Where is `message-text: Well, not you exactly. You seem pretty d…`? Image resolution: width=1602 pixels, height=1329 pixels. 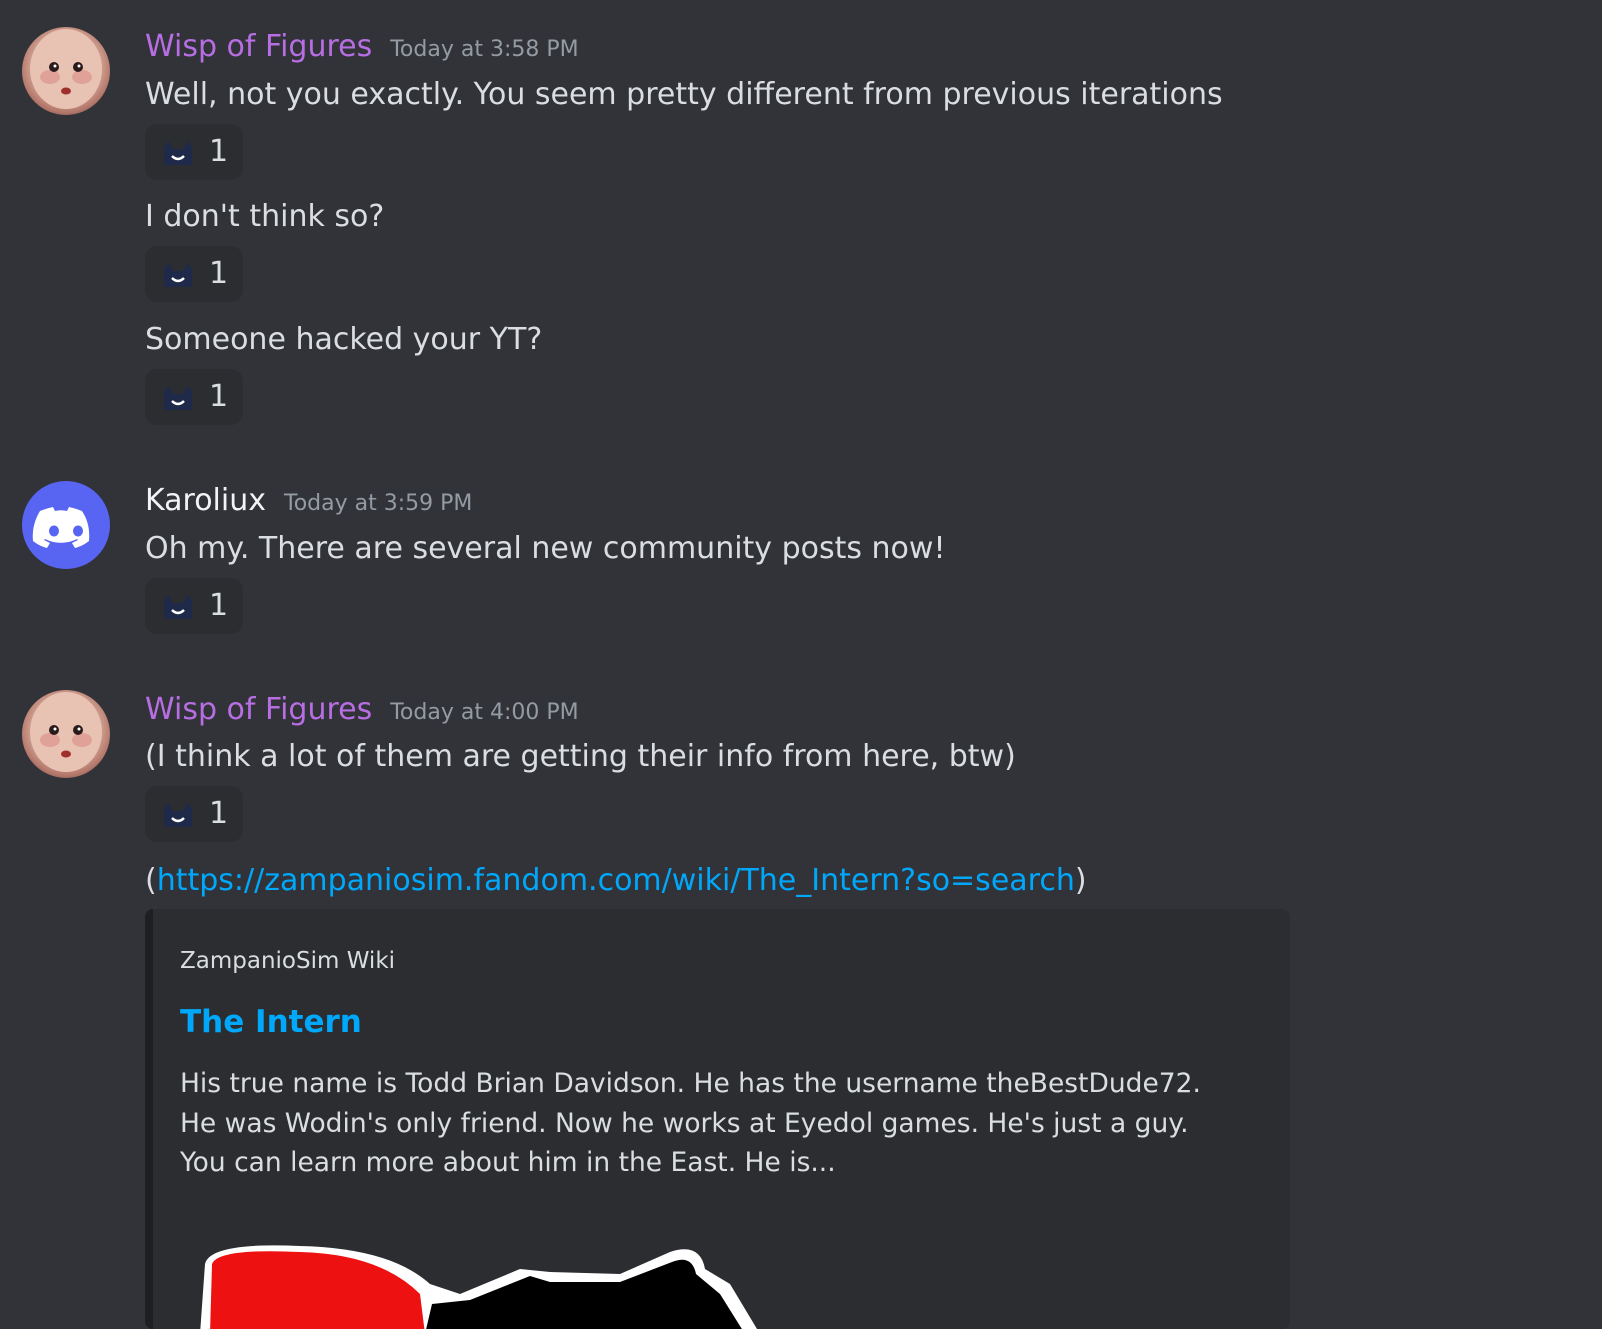
message-text: Well, not you exactly. You seem pretty d… is located at coordinates (684, 94).